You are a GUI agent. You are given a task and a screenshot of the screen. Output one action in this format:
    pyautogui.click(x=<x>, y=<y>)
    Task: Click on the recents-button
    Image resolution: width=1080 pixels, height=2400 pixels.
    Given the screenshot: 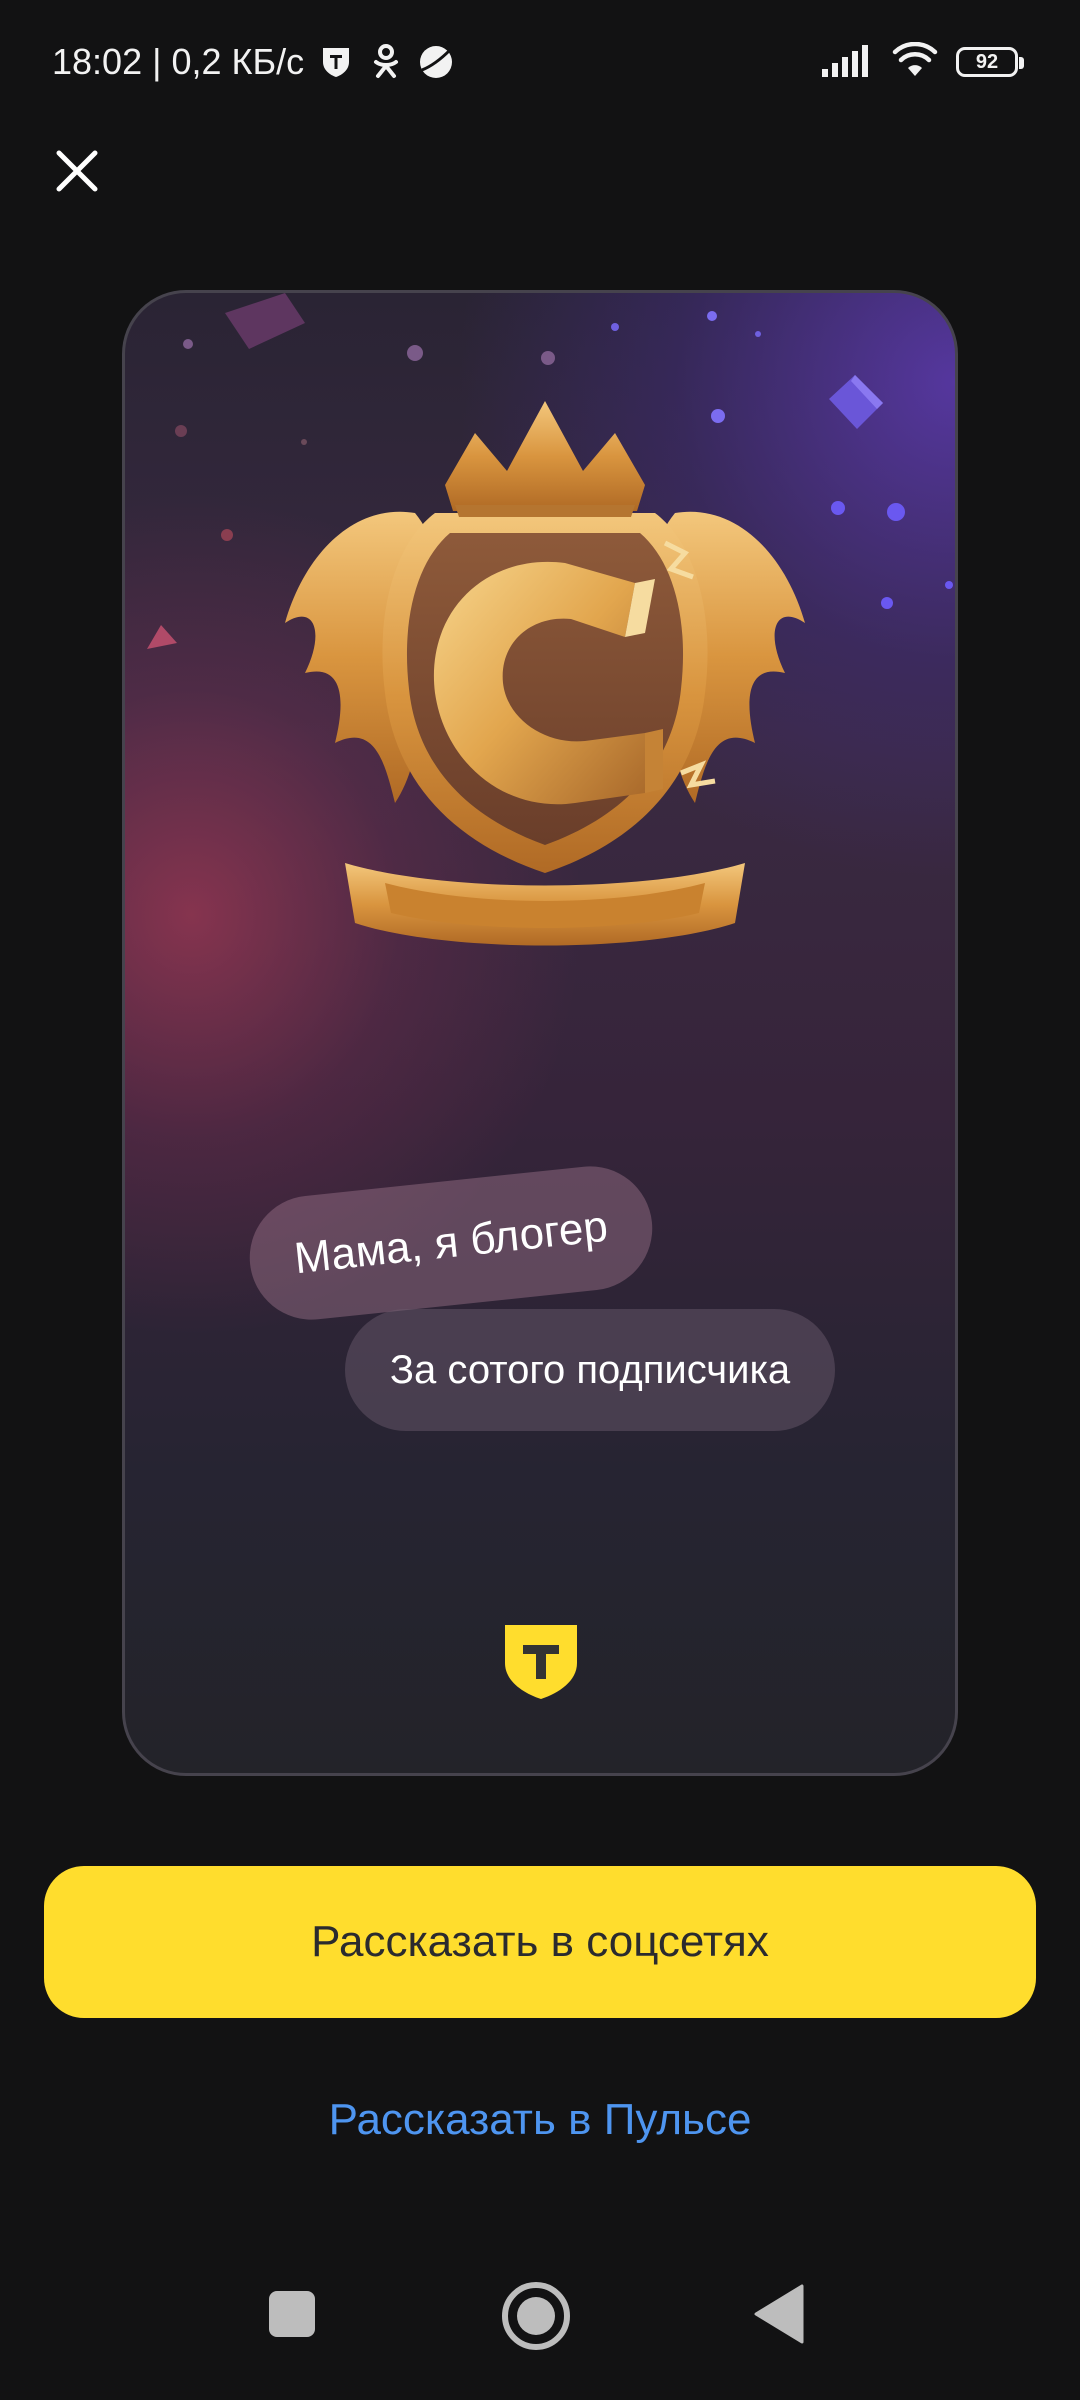 What is the action you would take?
    pyautogui.click(x=292, y=2314)
    